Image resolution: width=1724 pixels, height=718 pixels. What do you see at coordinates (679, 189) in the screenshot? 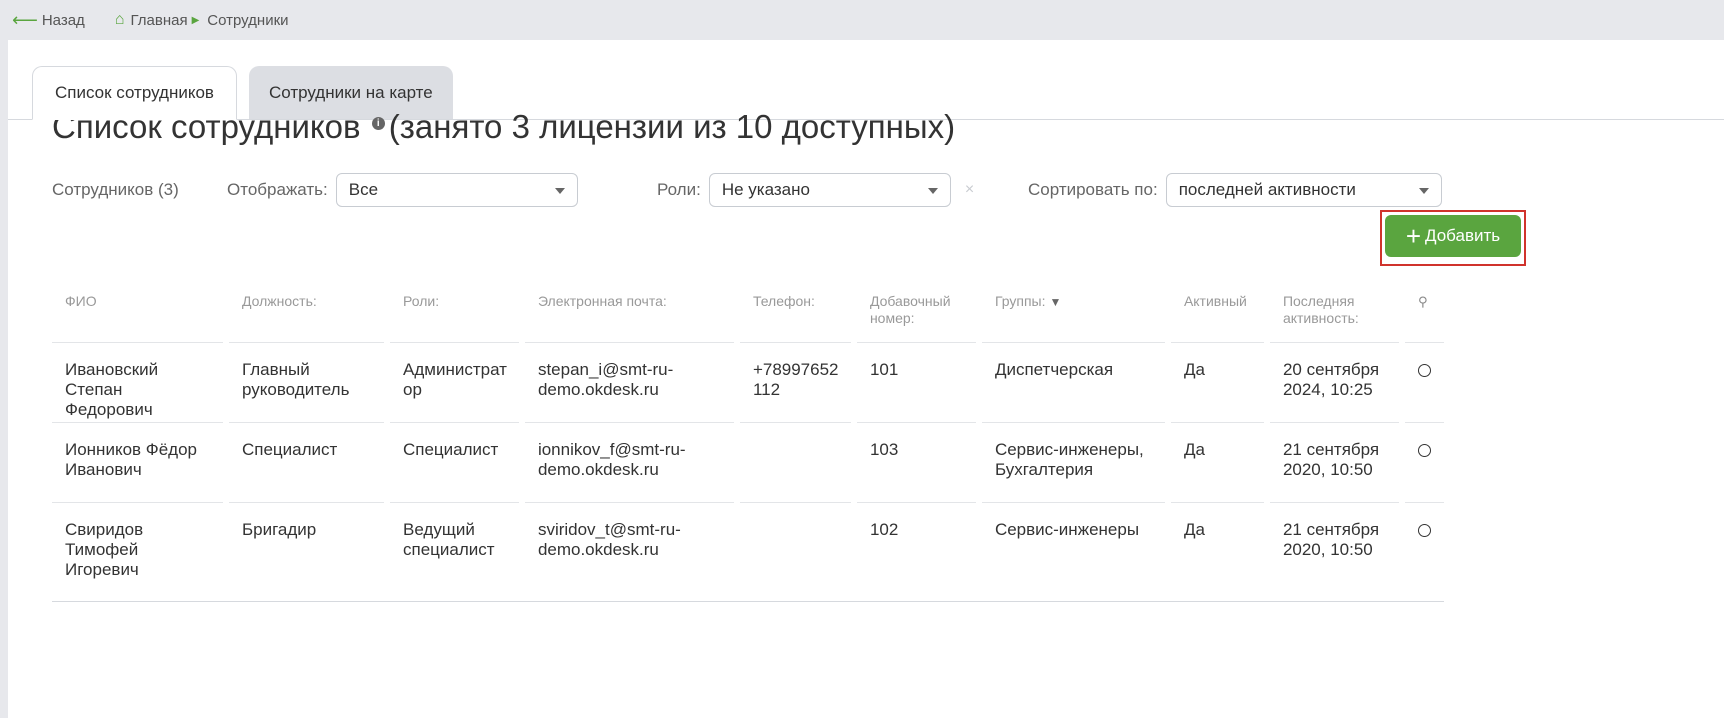
I see `roles-filter-label: Роли:` at bounding box center [679, 189].